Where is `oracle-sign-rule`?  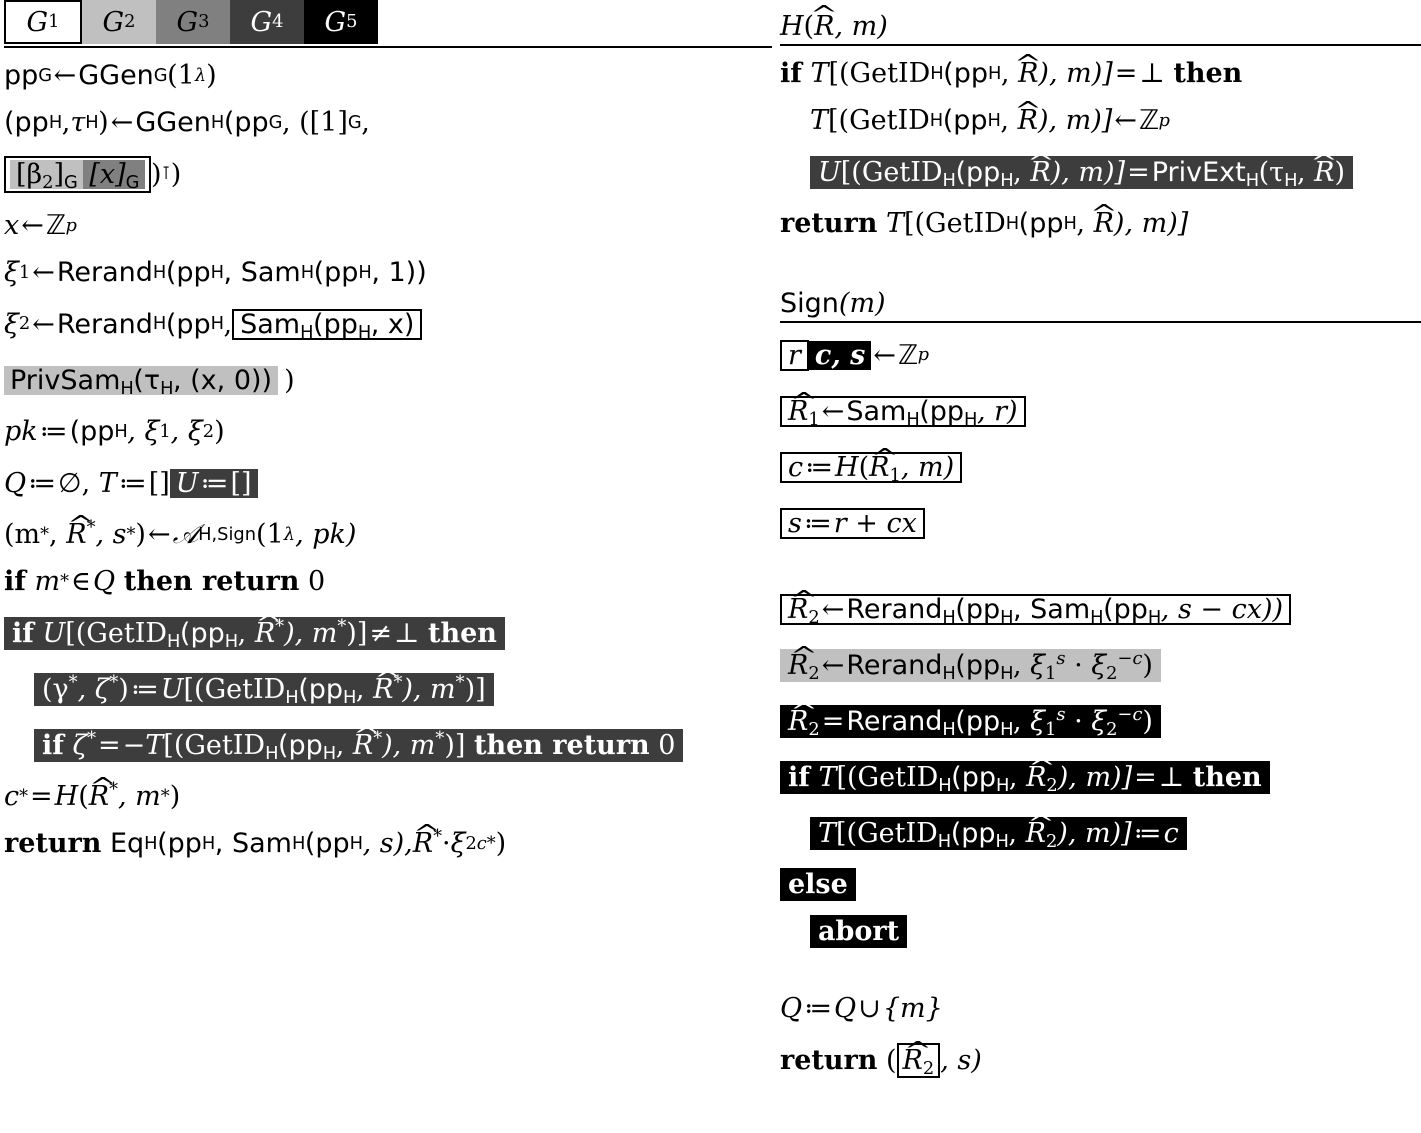 oracle-sign-rule is located at coordinates (1100, 322).